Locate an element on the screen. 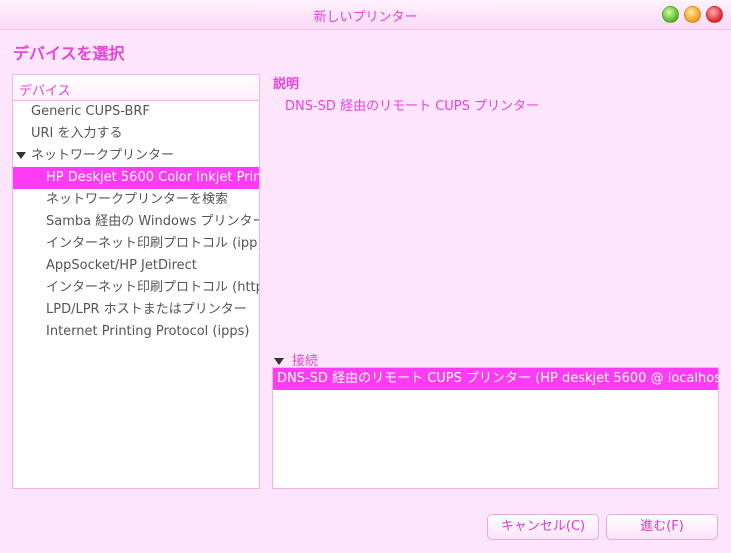  close-button is located at coordinates (714, 14).